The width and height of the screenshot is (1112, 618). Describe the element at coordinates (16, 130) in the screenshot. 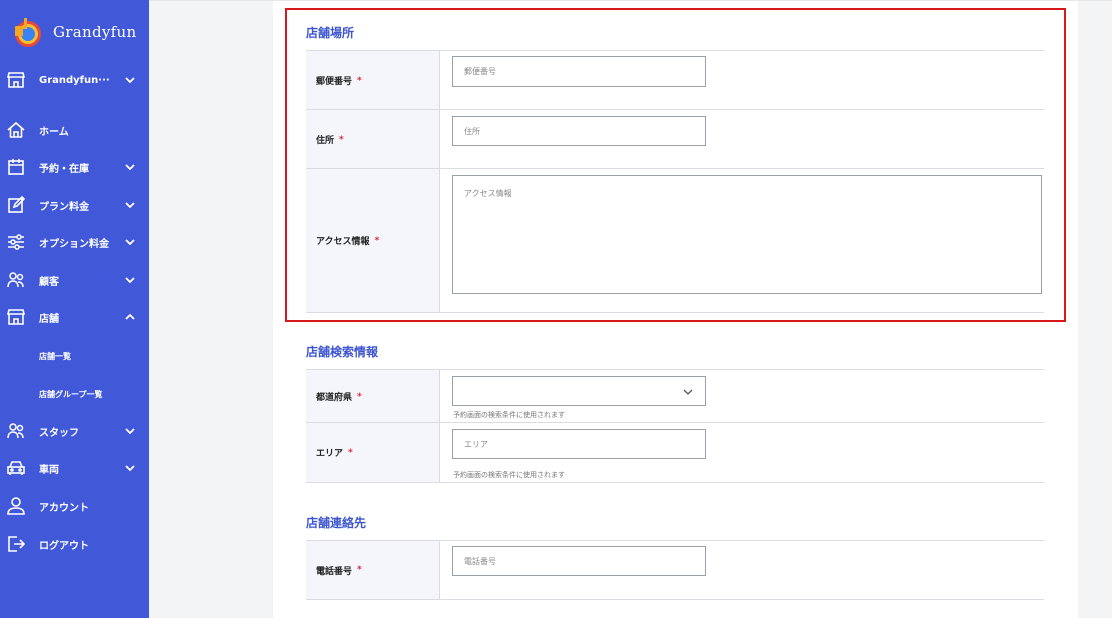

I see `home-icon` at that location.